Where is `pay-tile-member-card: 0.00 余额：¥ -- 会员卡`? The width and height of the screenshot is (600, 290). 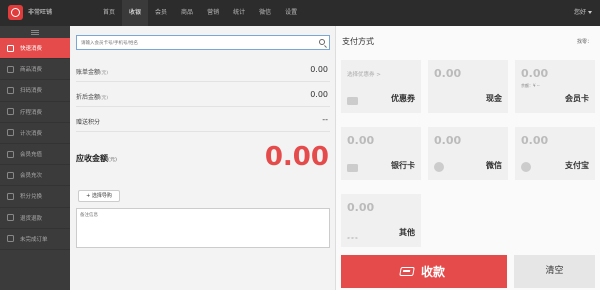
pay-tile-member-card: 0.00 余额：¥ -- 会员卡 is located at coordinates (555, 86).